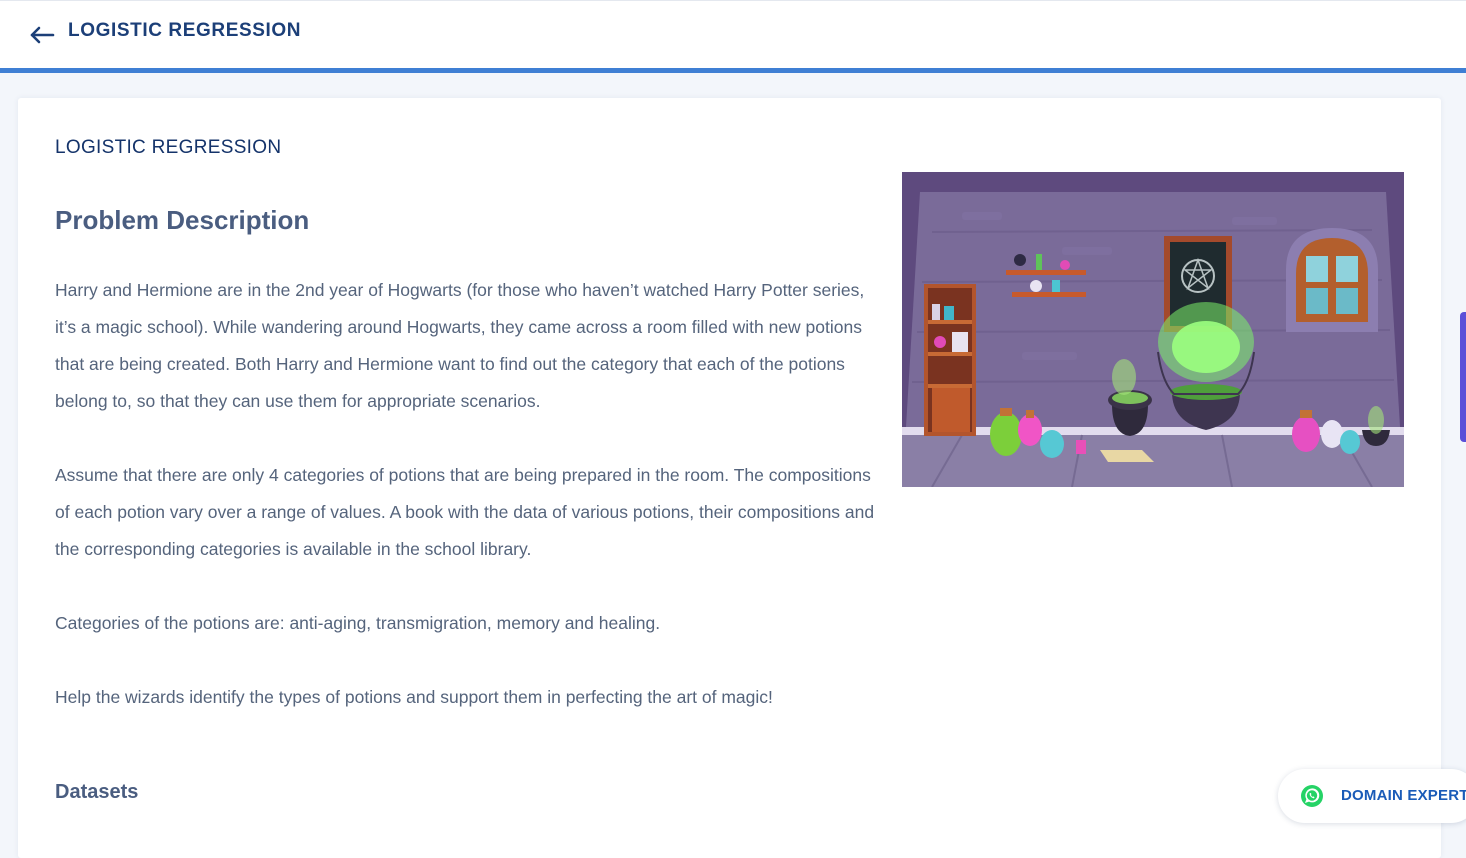  What do you see at coordinates (97, 792) in the screenshot?
I see `datasets-heading: Datasets` at bounding box center [97, 792].